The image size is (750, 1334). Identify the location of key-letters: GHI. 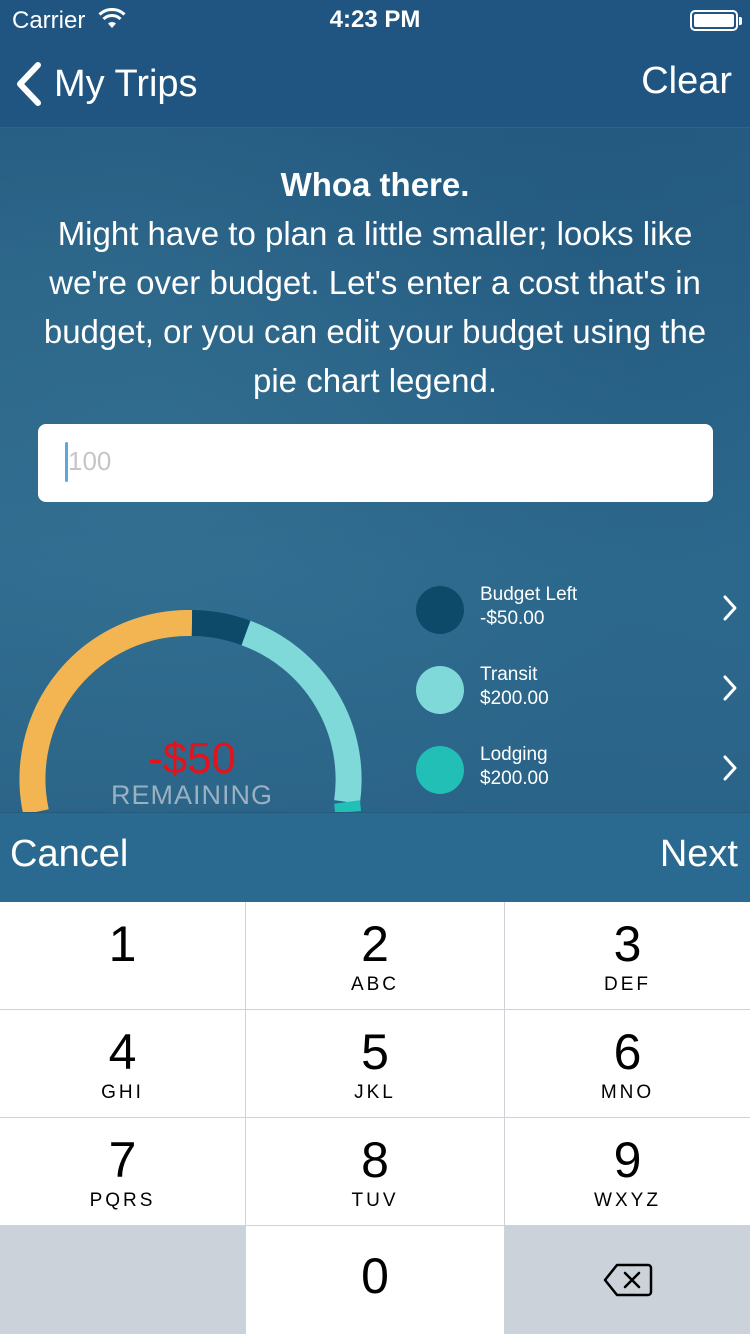
(122, 1092).